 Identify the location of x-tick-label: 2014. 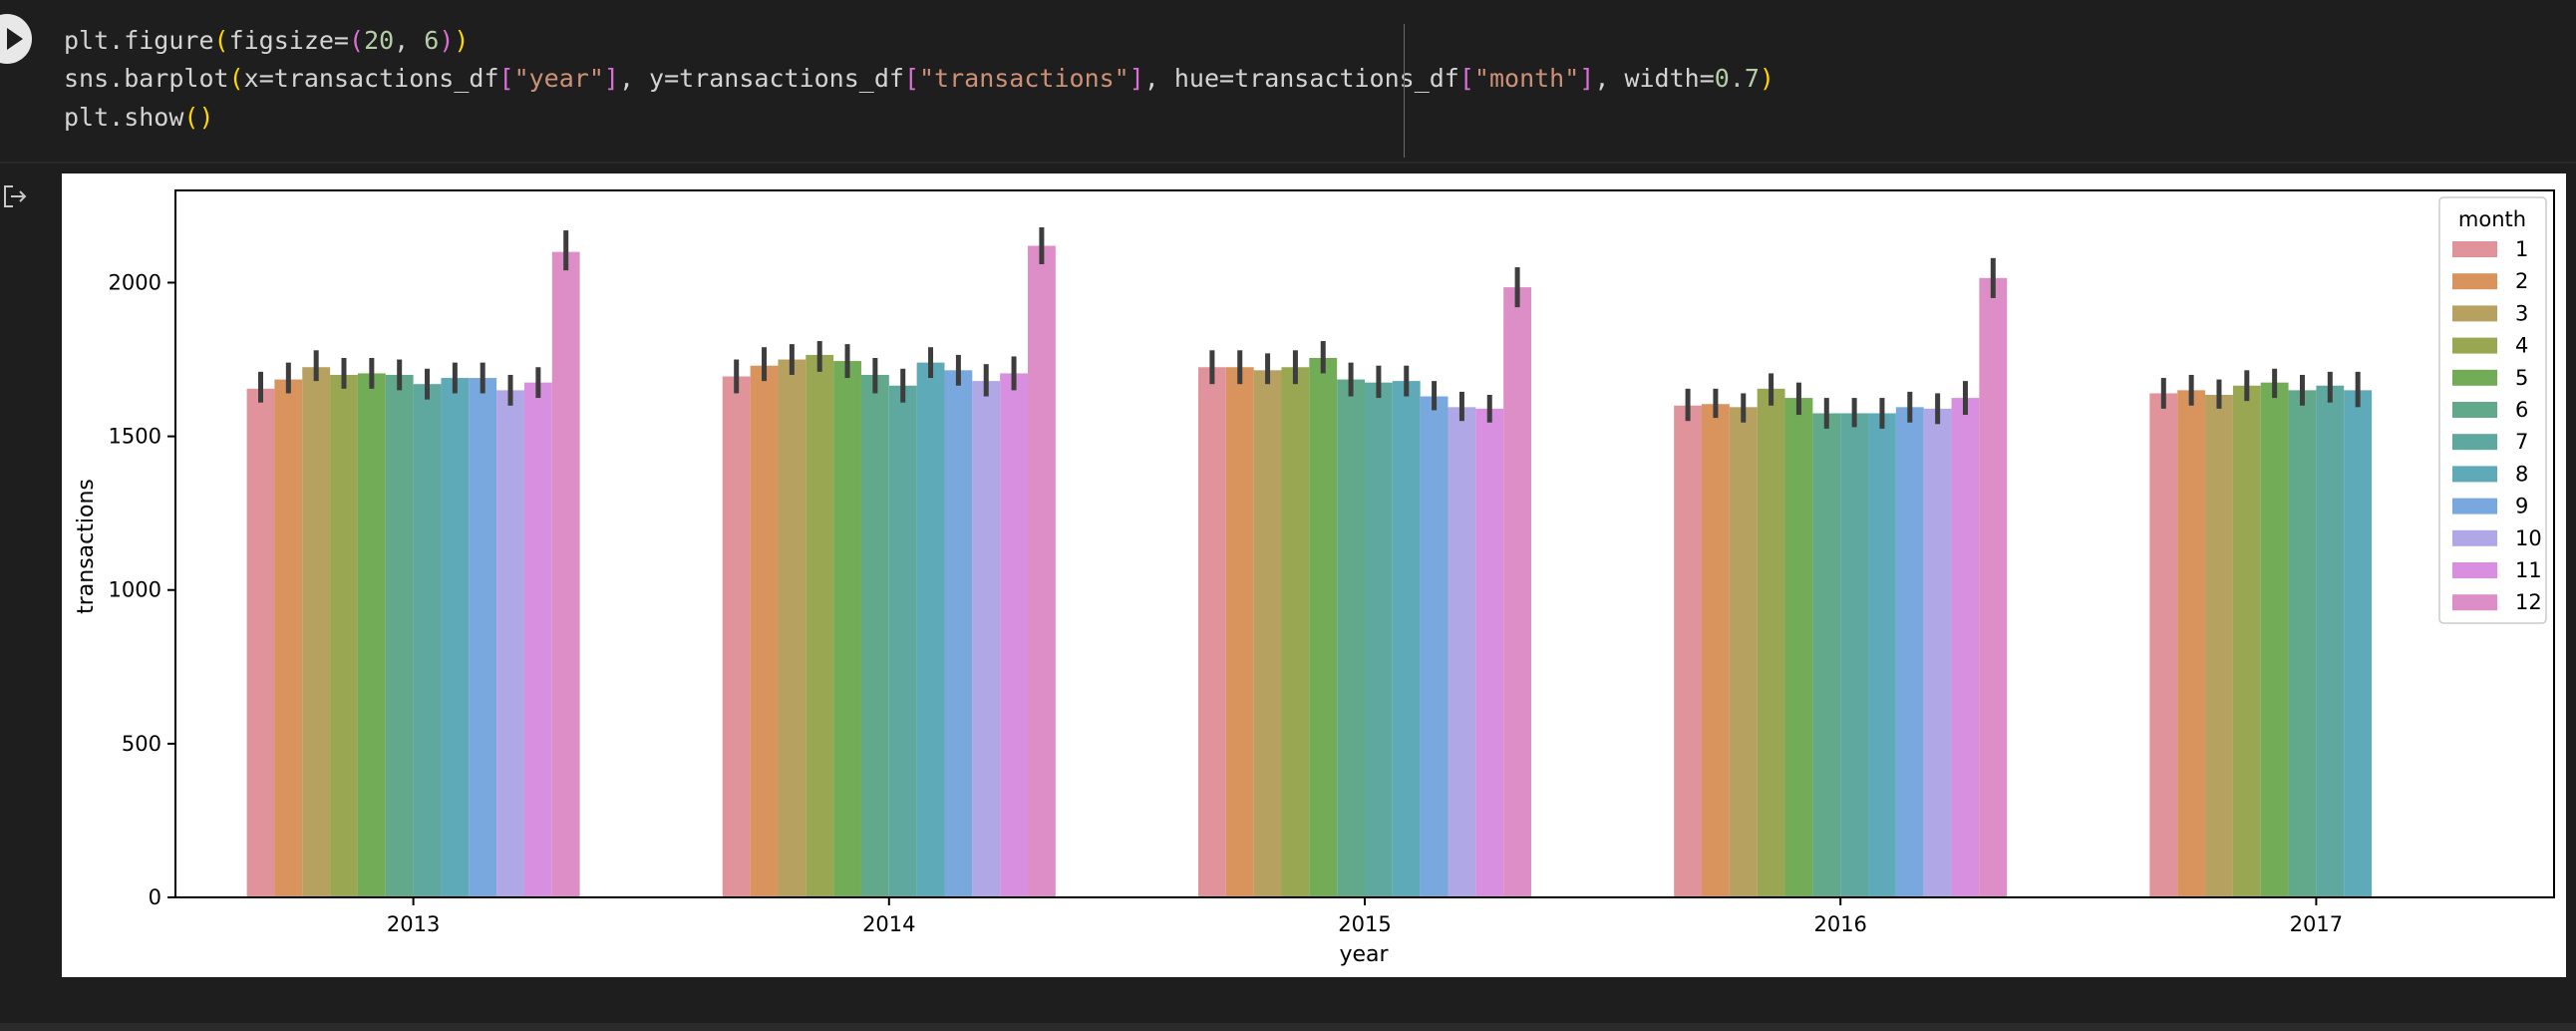
(888, 924).